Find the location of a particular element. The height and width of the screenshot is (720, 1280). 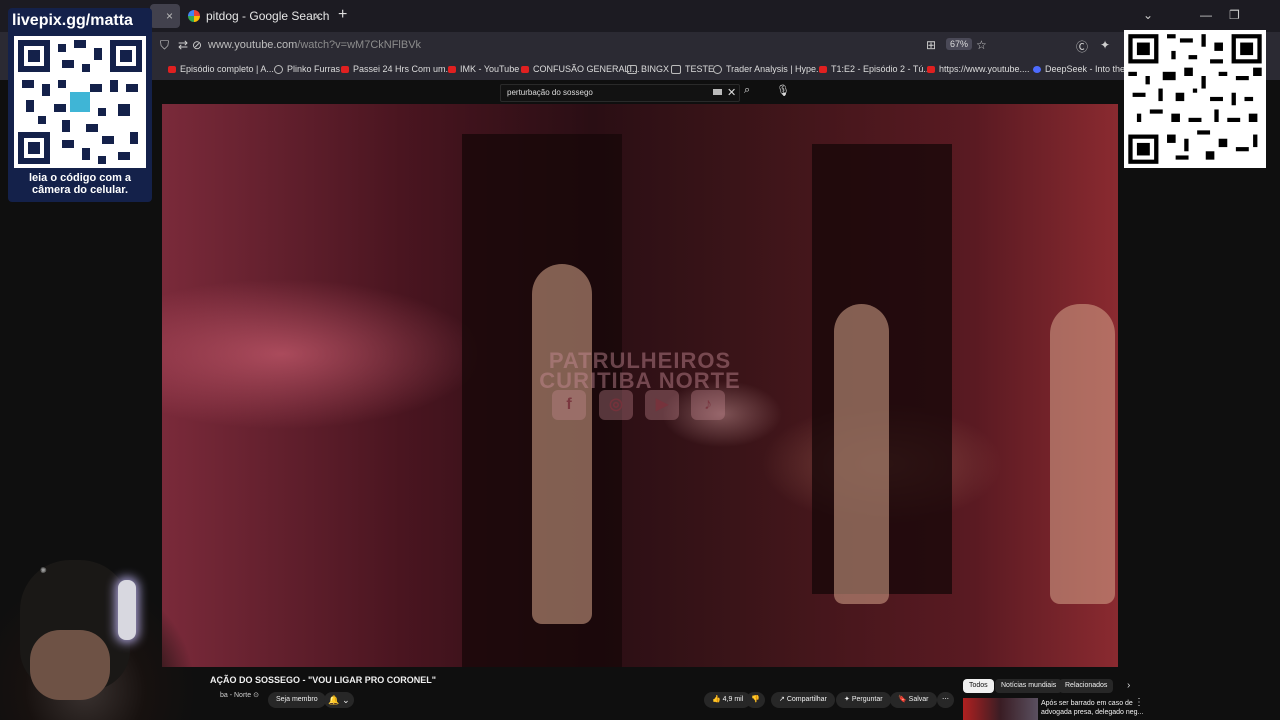

donation-caption: leia o código com a câmera do celular. is located at coordinates (80, 184).